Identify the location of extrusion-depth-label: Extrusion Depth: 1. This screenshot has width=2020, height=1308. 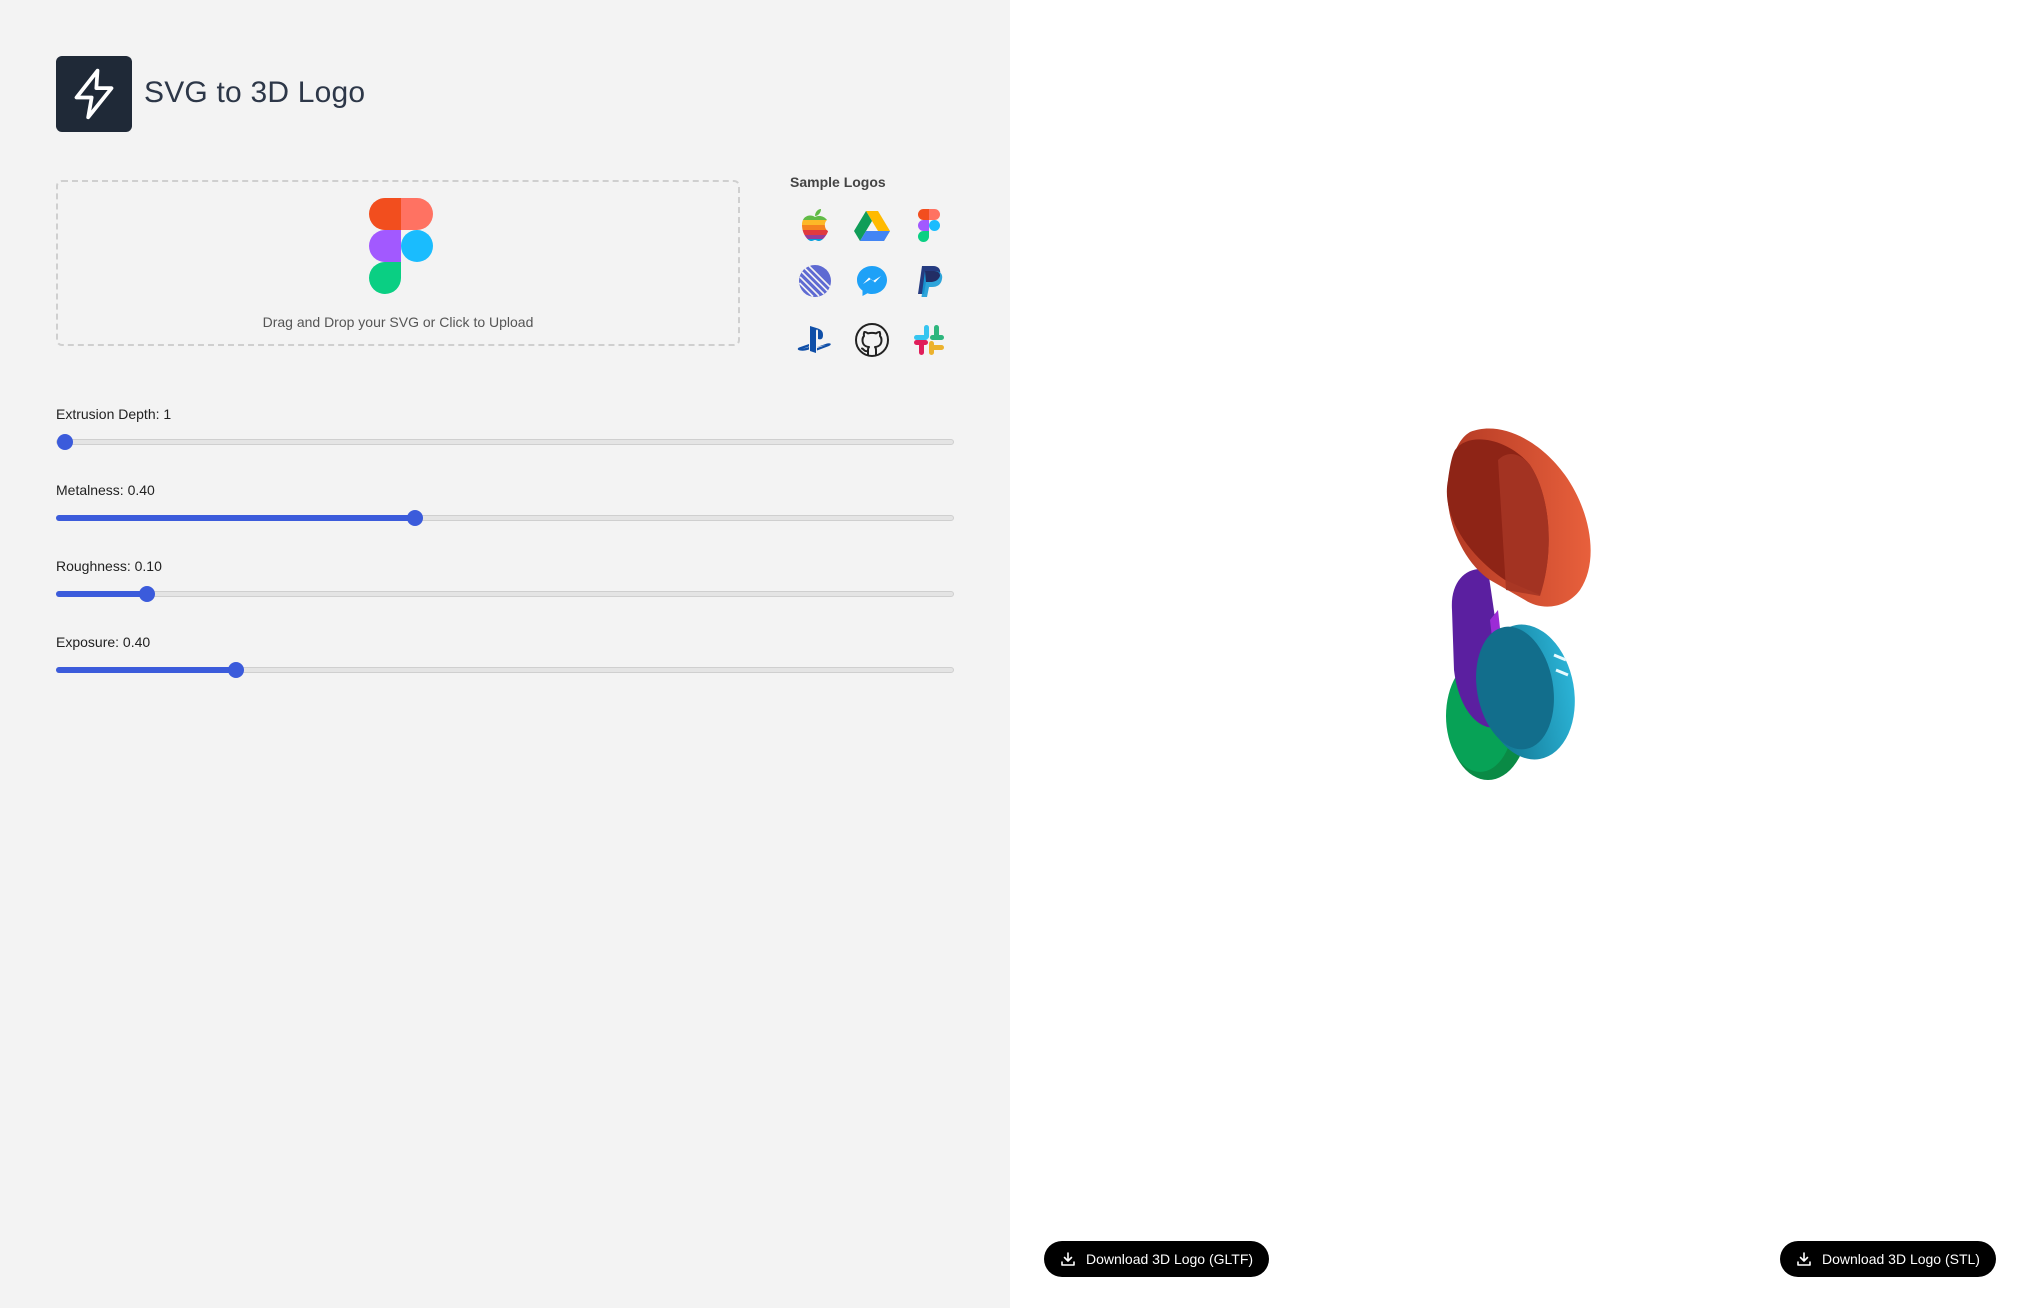
(114, 414).